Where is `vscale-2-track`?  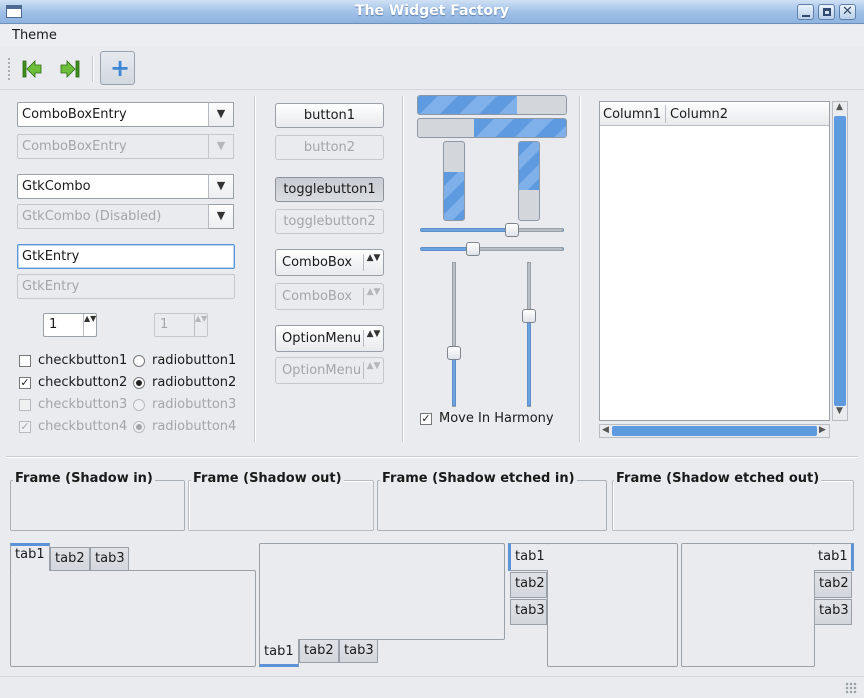
vscale-2-track is located at coordinates (529, 334).